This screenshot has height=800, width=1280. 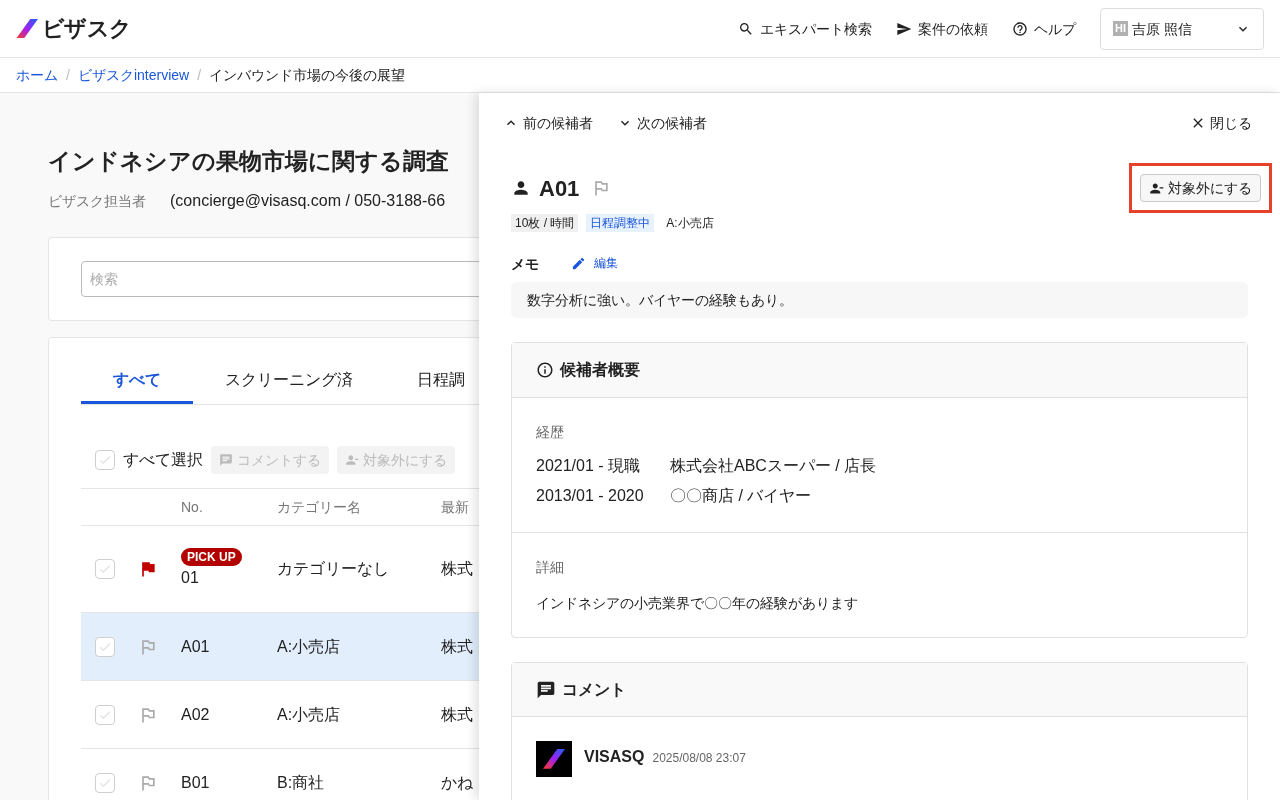 What do you see at coordinates (1120, 28) in the screenshot?
I see `avatar-initials: HI` at bounding box center [1120, 28].